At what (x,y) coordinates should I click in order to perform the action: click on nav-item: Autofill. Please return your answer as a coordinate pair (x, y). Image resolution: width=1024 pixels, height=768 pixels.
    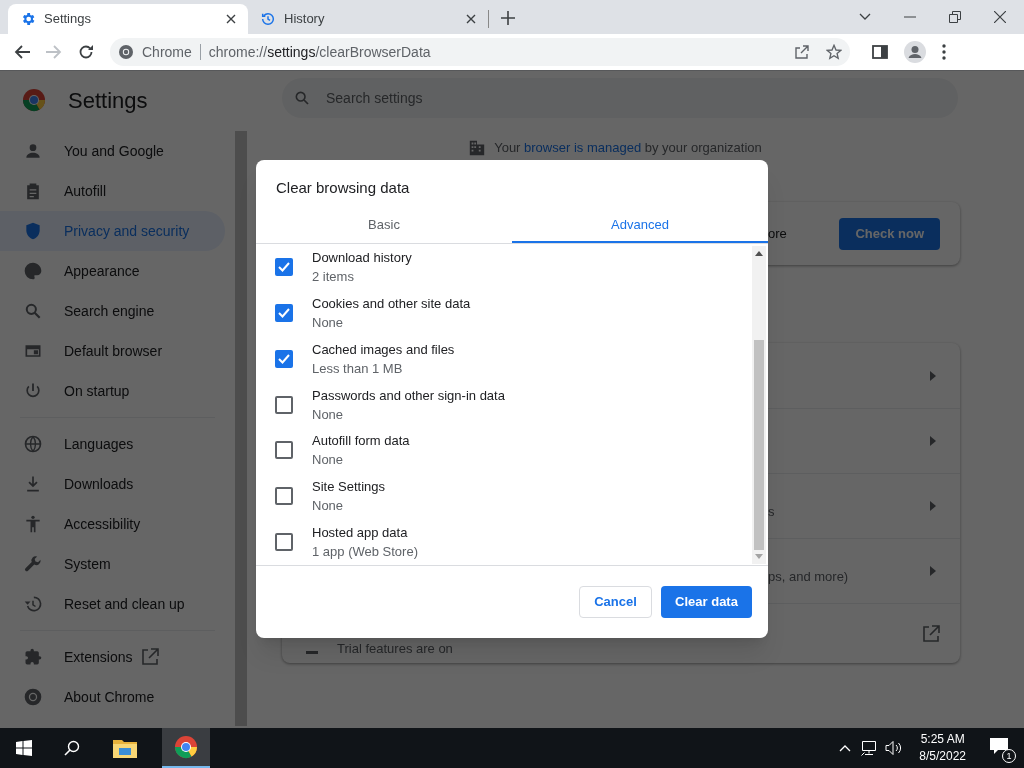
    Looking at the image, I should click on (112, 191).